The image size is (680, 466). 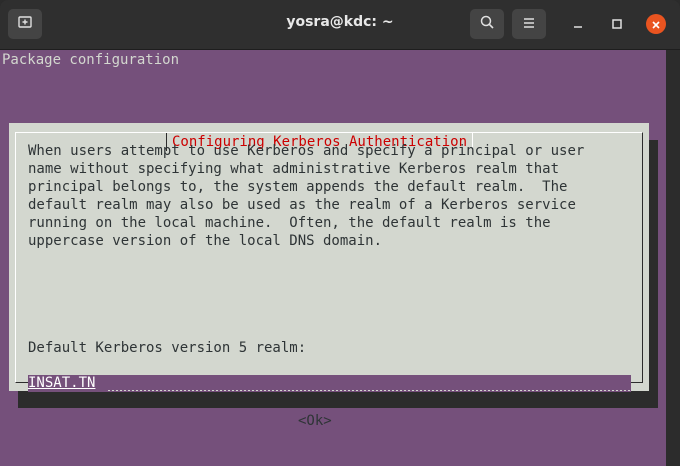 I want to click on maximize-icon, so click(x=617, y=24).